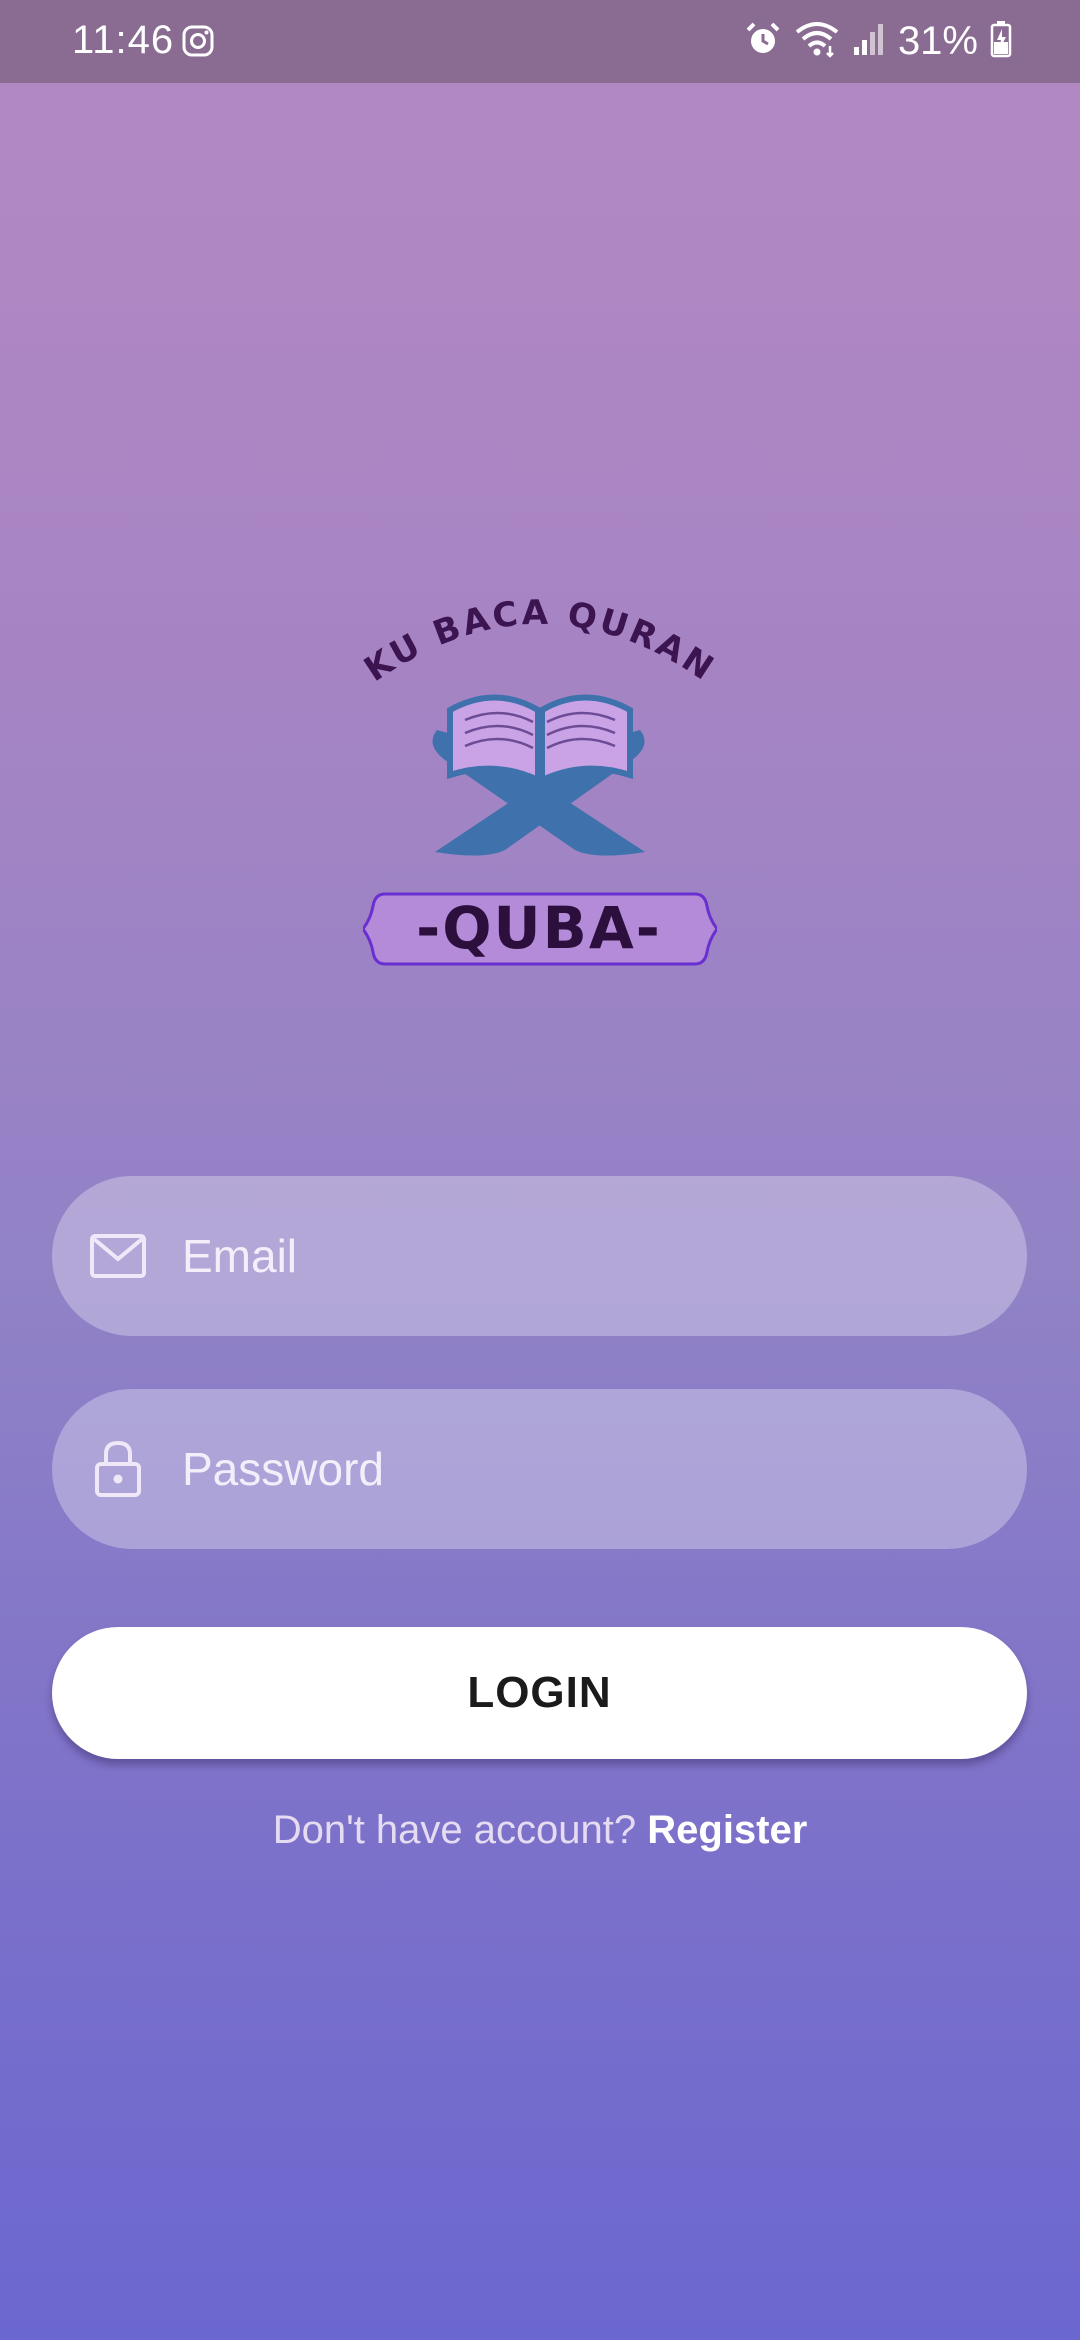  Describe the element at coordinates (817, 41) in the screenshot. I see `wifi-icon` at that location.